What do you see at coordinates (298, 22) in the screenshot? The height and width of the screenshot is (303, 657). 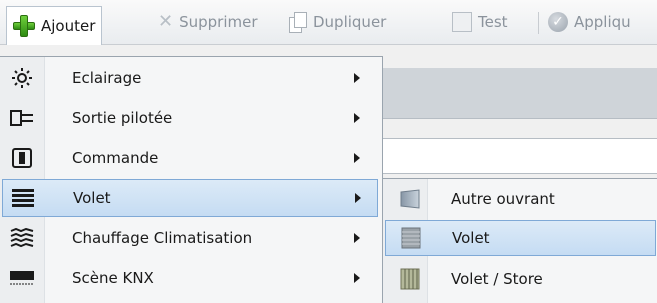 I see `duplicate-icon` at bounding box center [298, 22].